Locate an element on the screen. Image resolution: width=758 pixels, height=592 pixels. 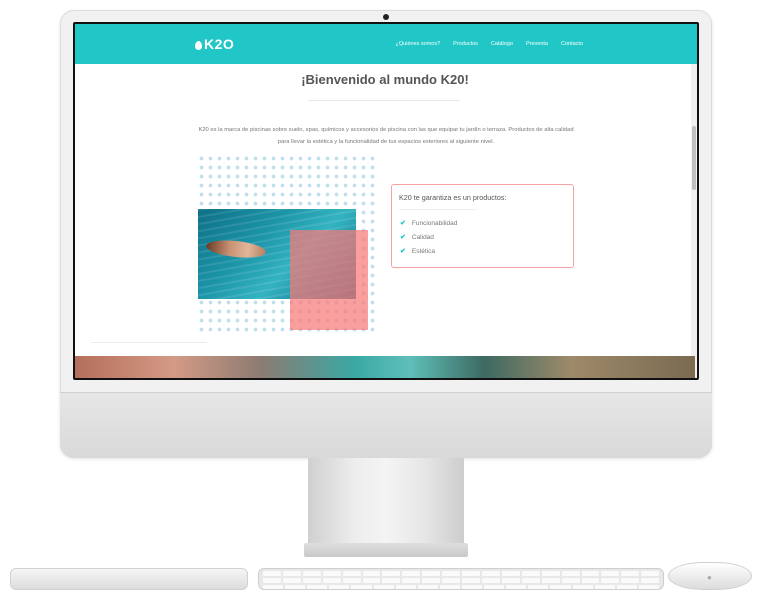
site-logo: K2O is located at coordinates (214, 44).